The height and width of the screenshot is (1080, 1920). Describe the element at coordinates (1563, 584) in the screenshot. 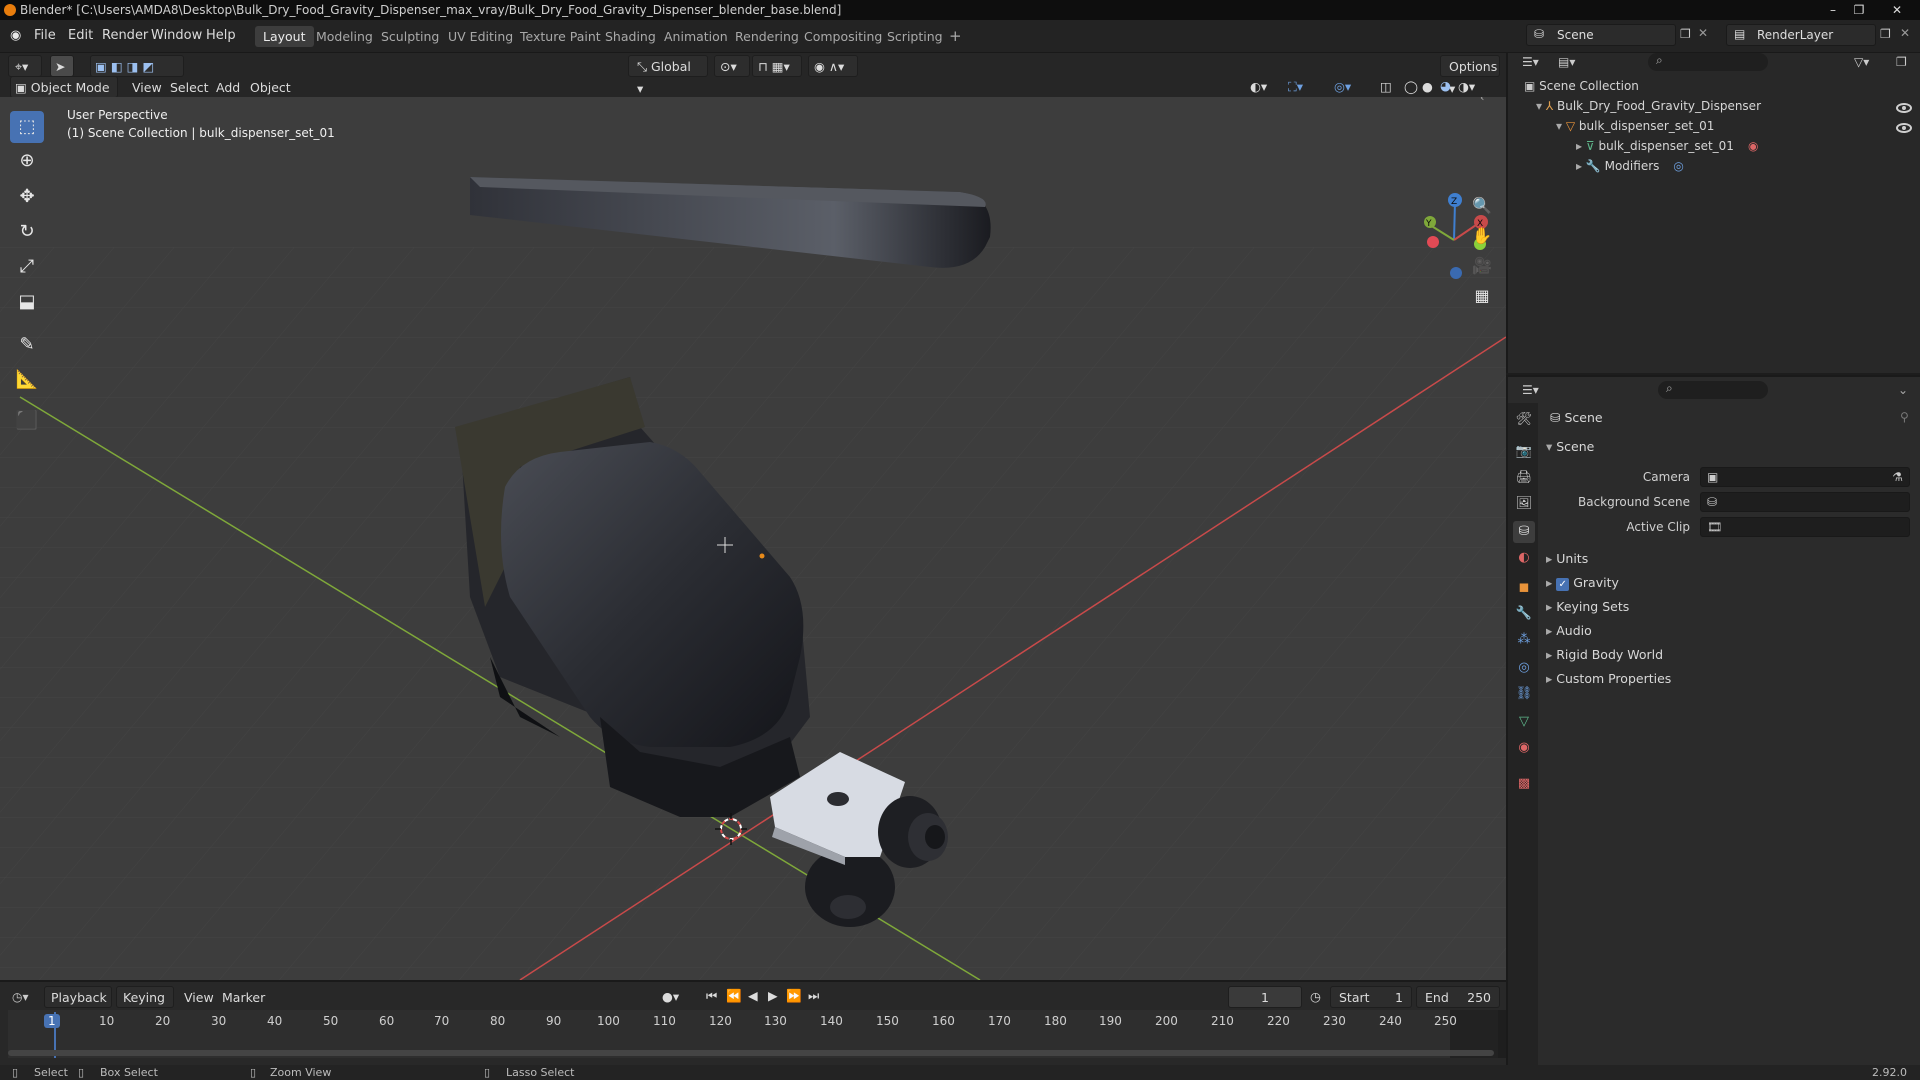

I see `gravity-checkbox: ✓` at that location.